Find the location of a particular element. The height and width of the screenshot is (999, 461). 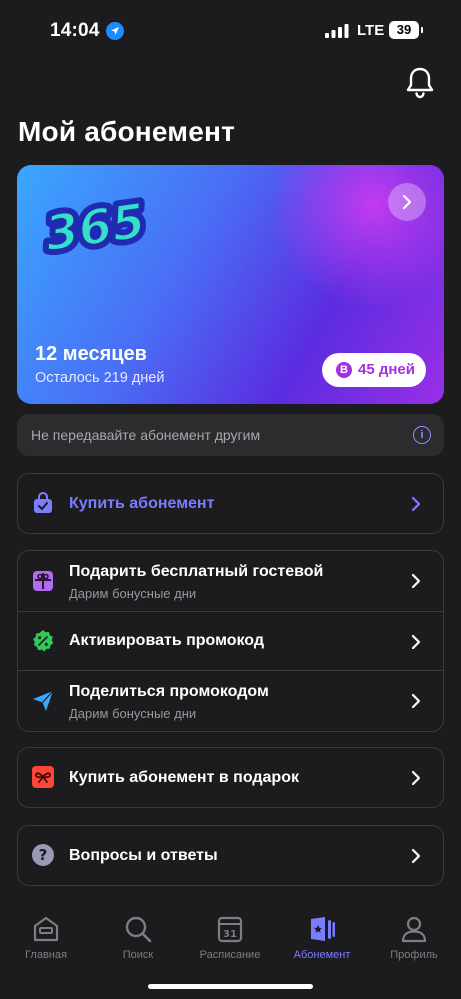

gift-guest-title: Подарить бесплатный гостевой is located at coordinates (196, 571).